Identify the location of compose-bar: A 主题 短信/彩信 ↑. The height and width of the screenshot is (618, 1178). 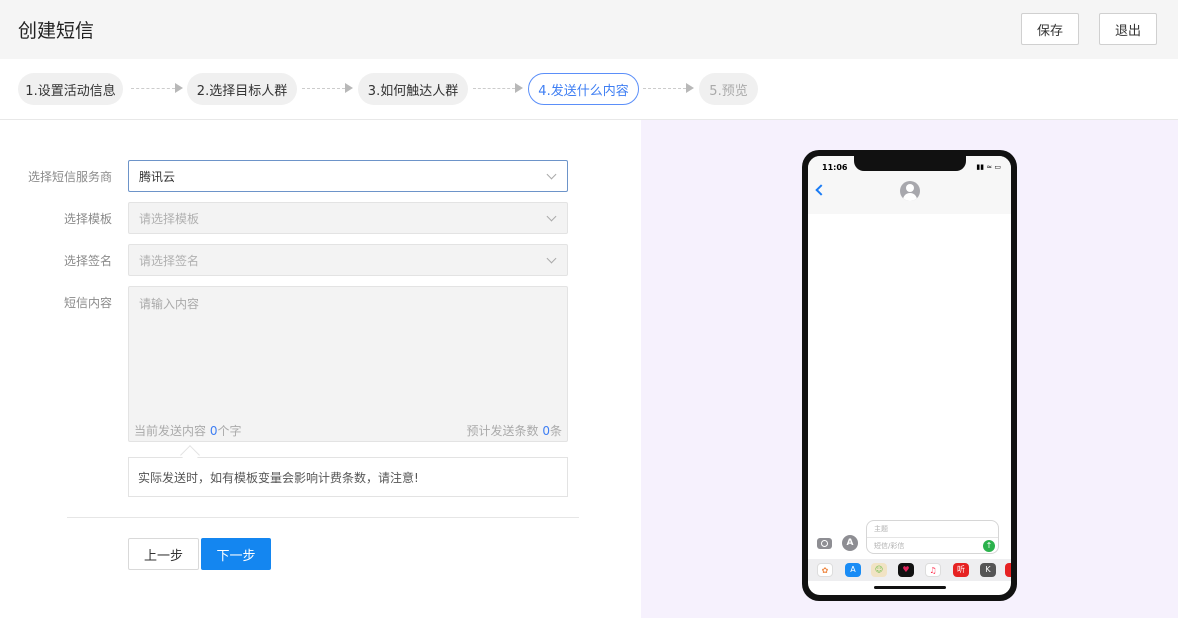
(909, 536).